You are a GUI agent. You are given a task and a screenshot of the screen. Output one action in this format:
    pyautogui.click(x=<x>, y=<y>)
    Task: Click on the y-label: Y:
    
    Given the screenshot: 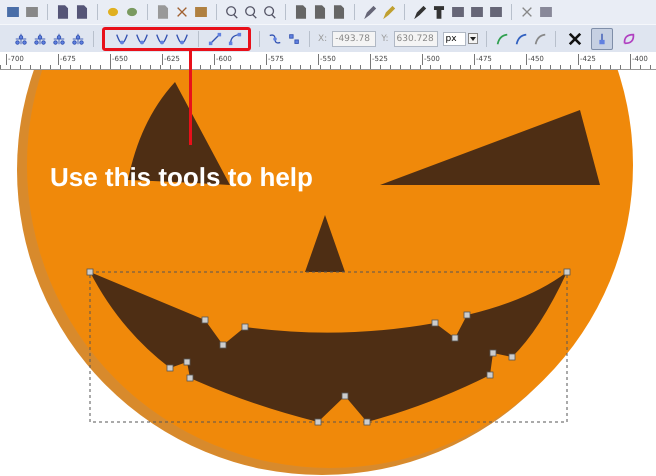 What is the action you would take?
    pyautogui.click(x=385, y=39)
    